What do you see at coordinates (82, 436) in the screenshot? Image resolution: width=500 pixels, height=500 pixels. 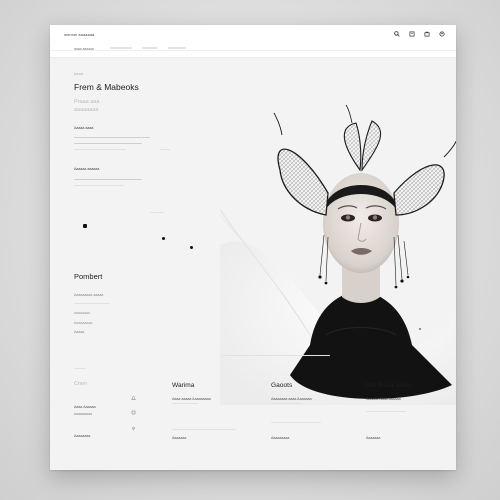 I see `footer-left-item: Aaaaaaaa` at bounding box center [82, 436].